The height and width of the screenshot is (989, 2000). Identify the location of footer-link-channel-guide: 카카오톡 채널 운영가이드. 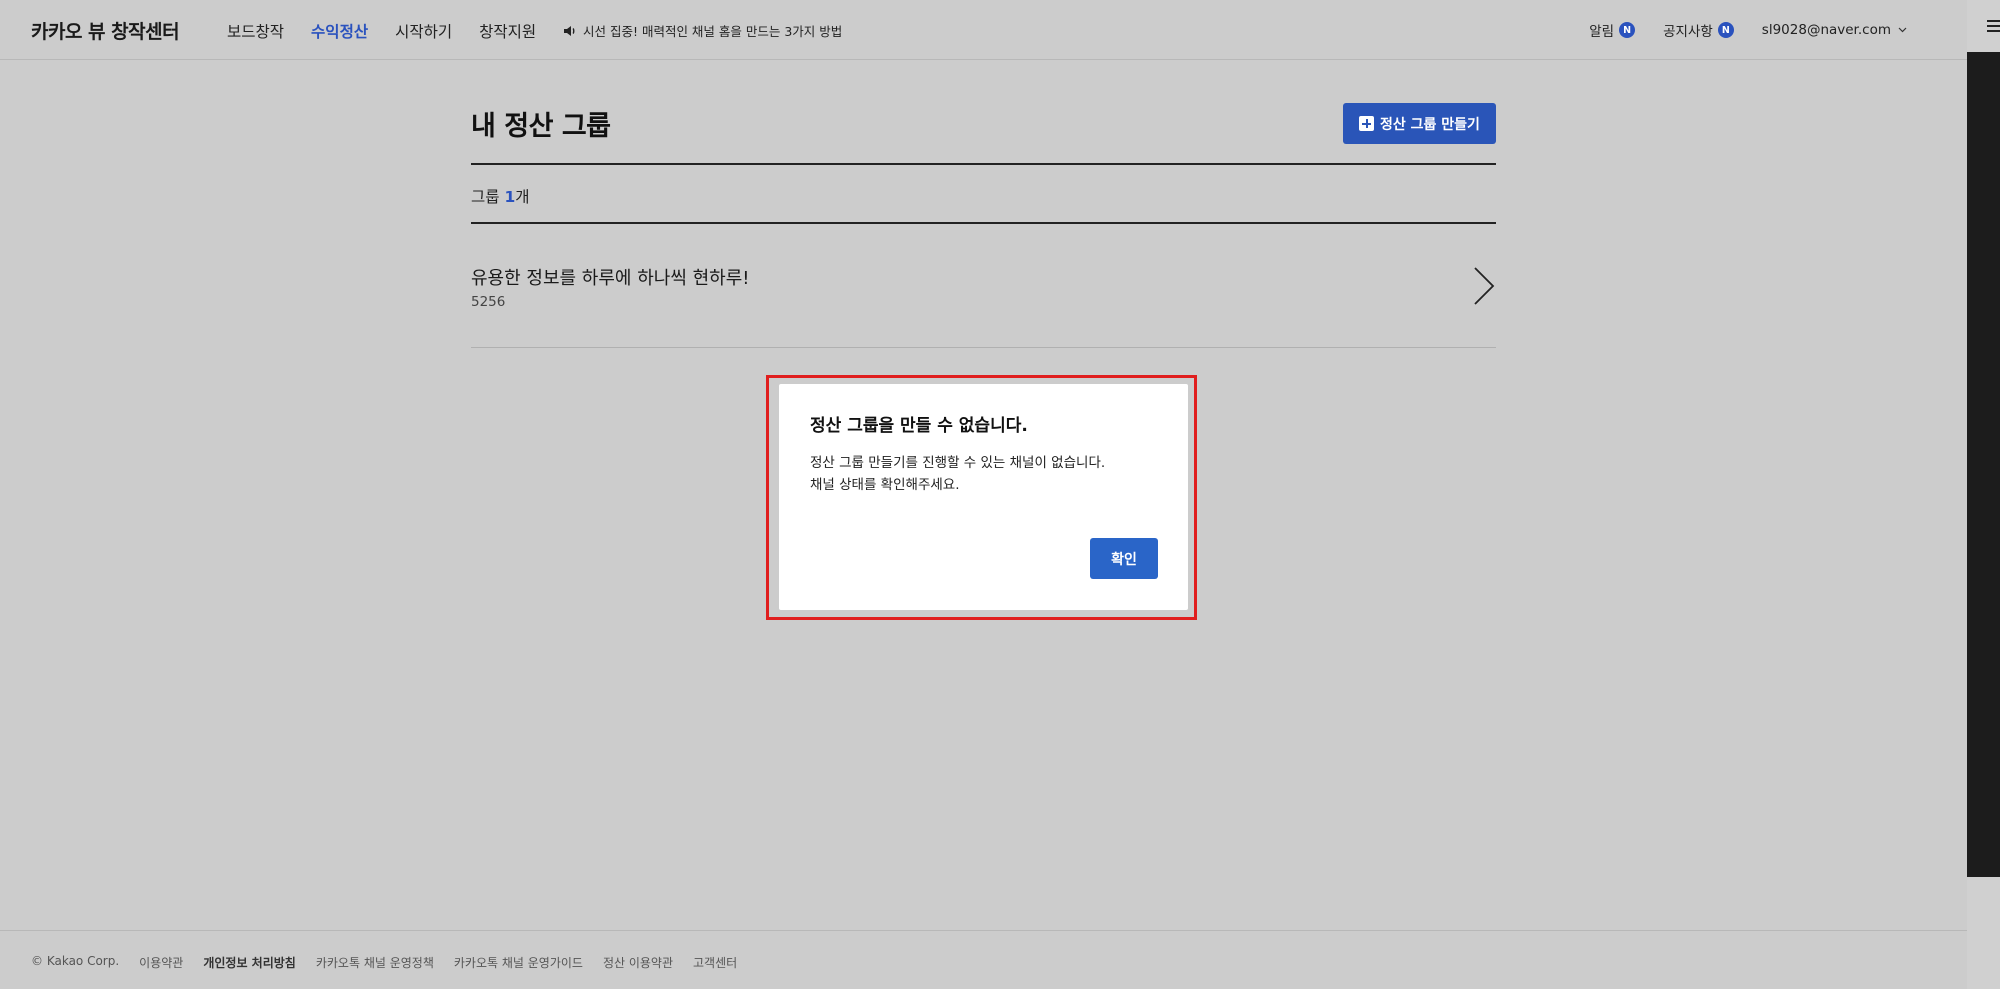
(518, 962).